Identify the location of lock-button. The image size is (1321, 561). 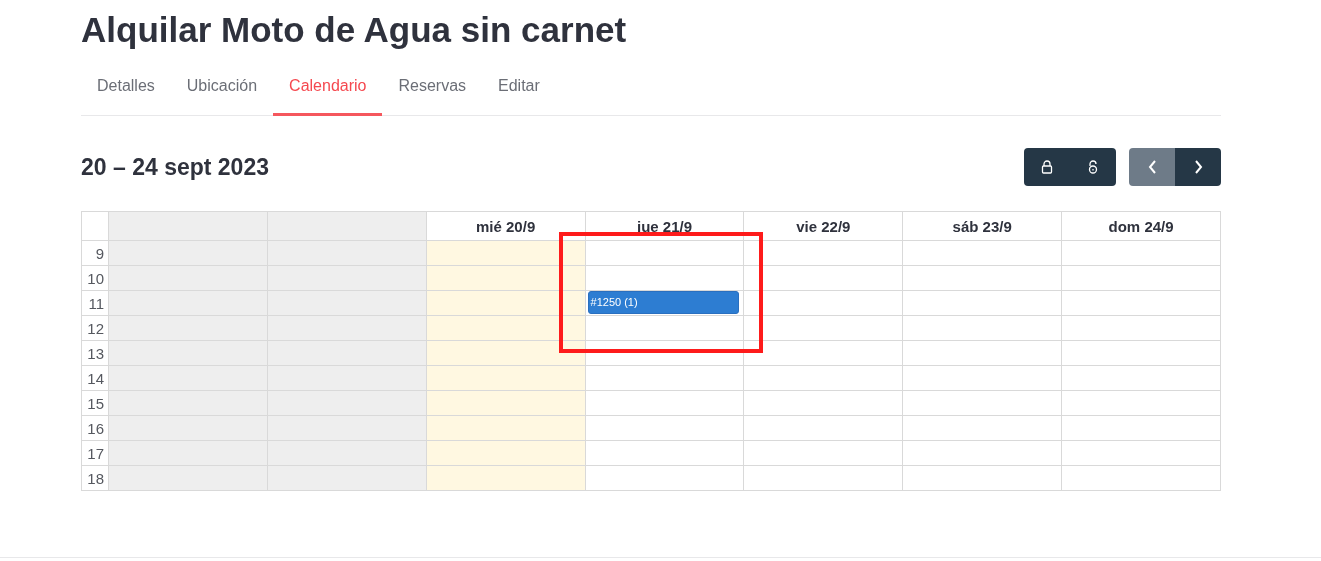
(1047, 167).